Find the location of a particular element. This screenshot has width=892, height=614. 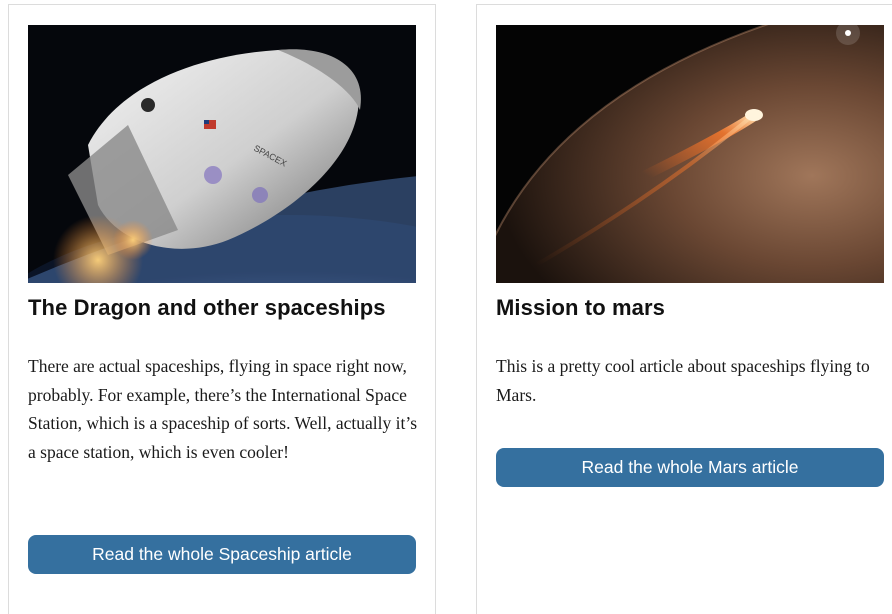

read-mars-article-button: Read the whole Mars article is located at coordinates (690, 467).